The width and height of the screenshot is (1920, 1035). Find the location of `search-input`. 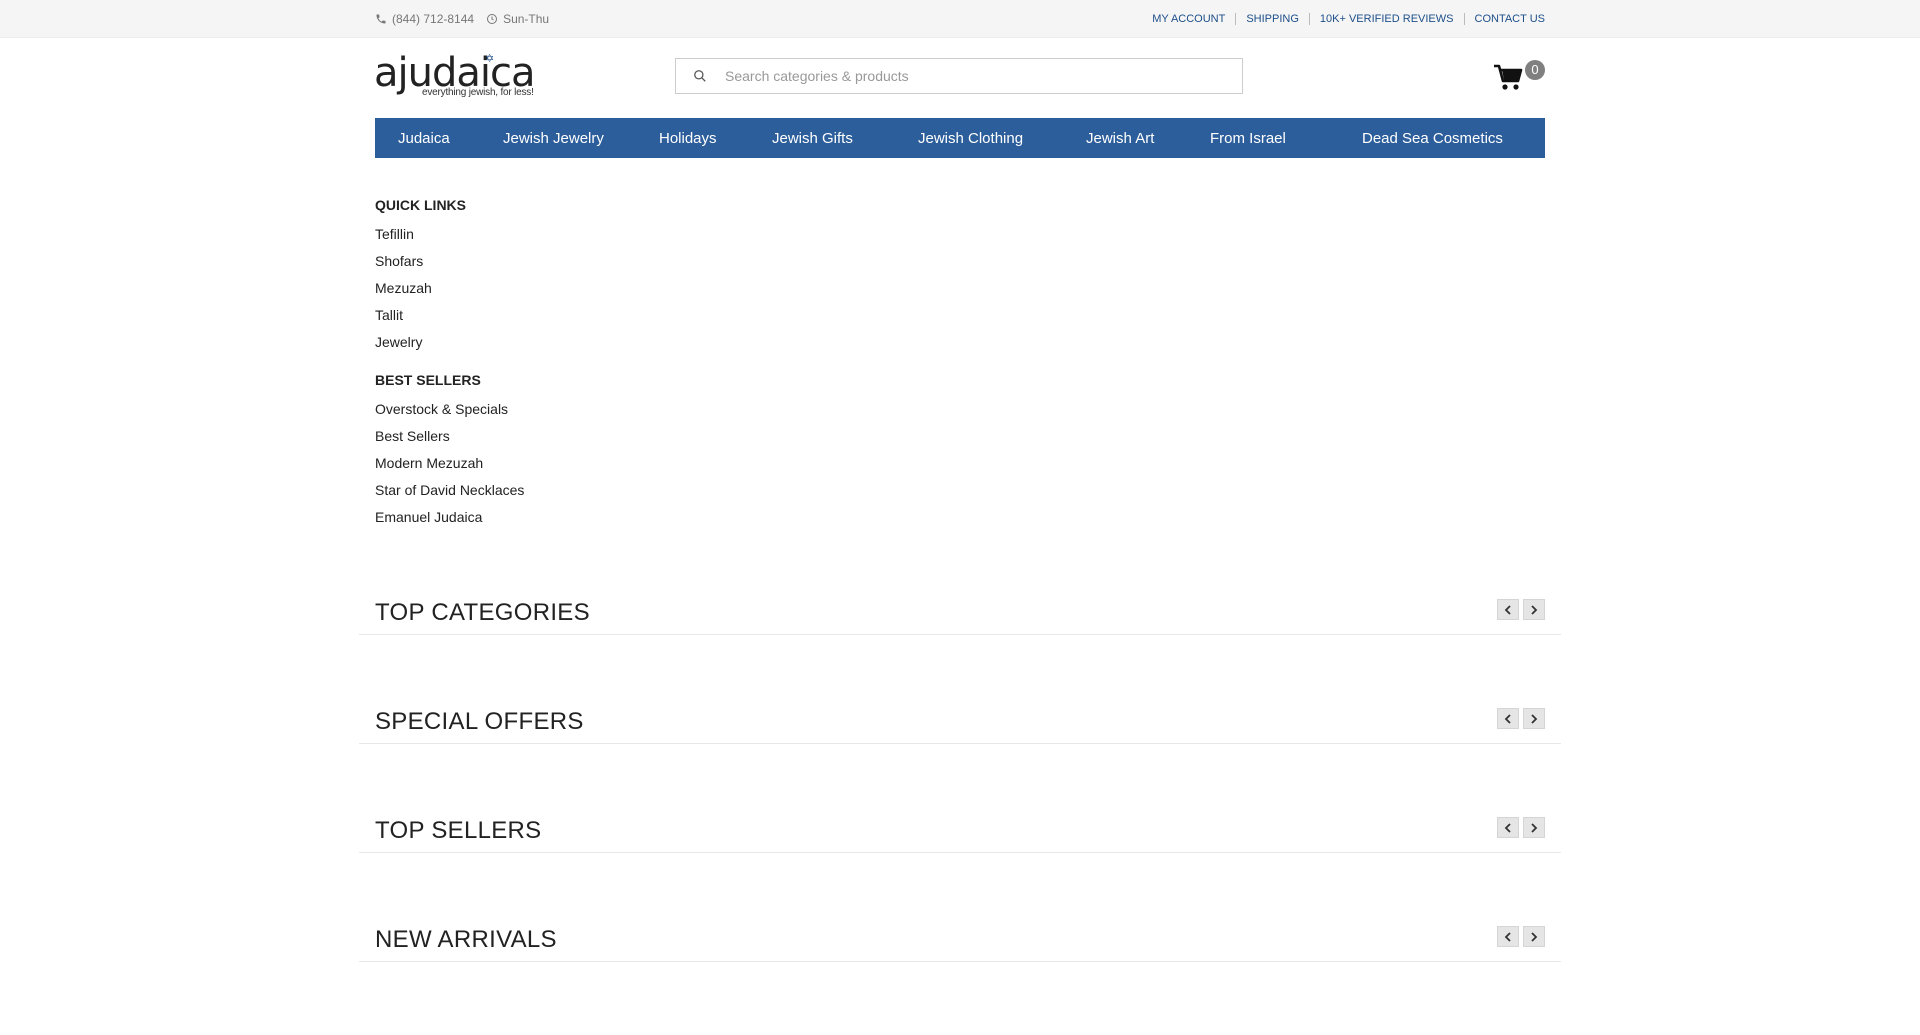

search-input is located at coordinates (982, 76).